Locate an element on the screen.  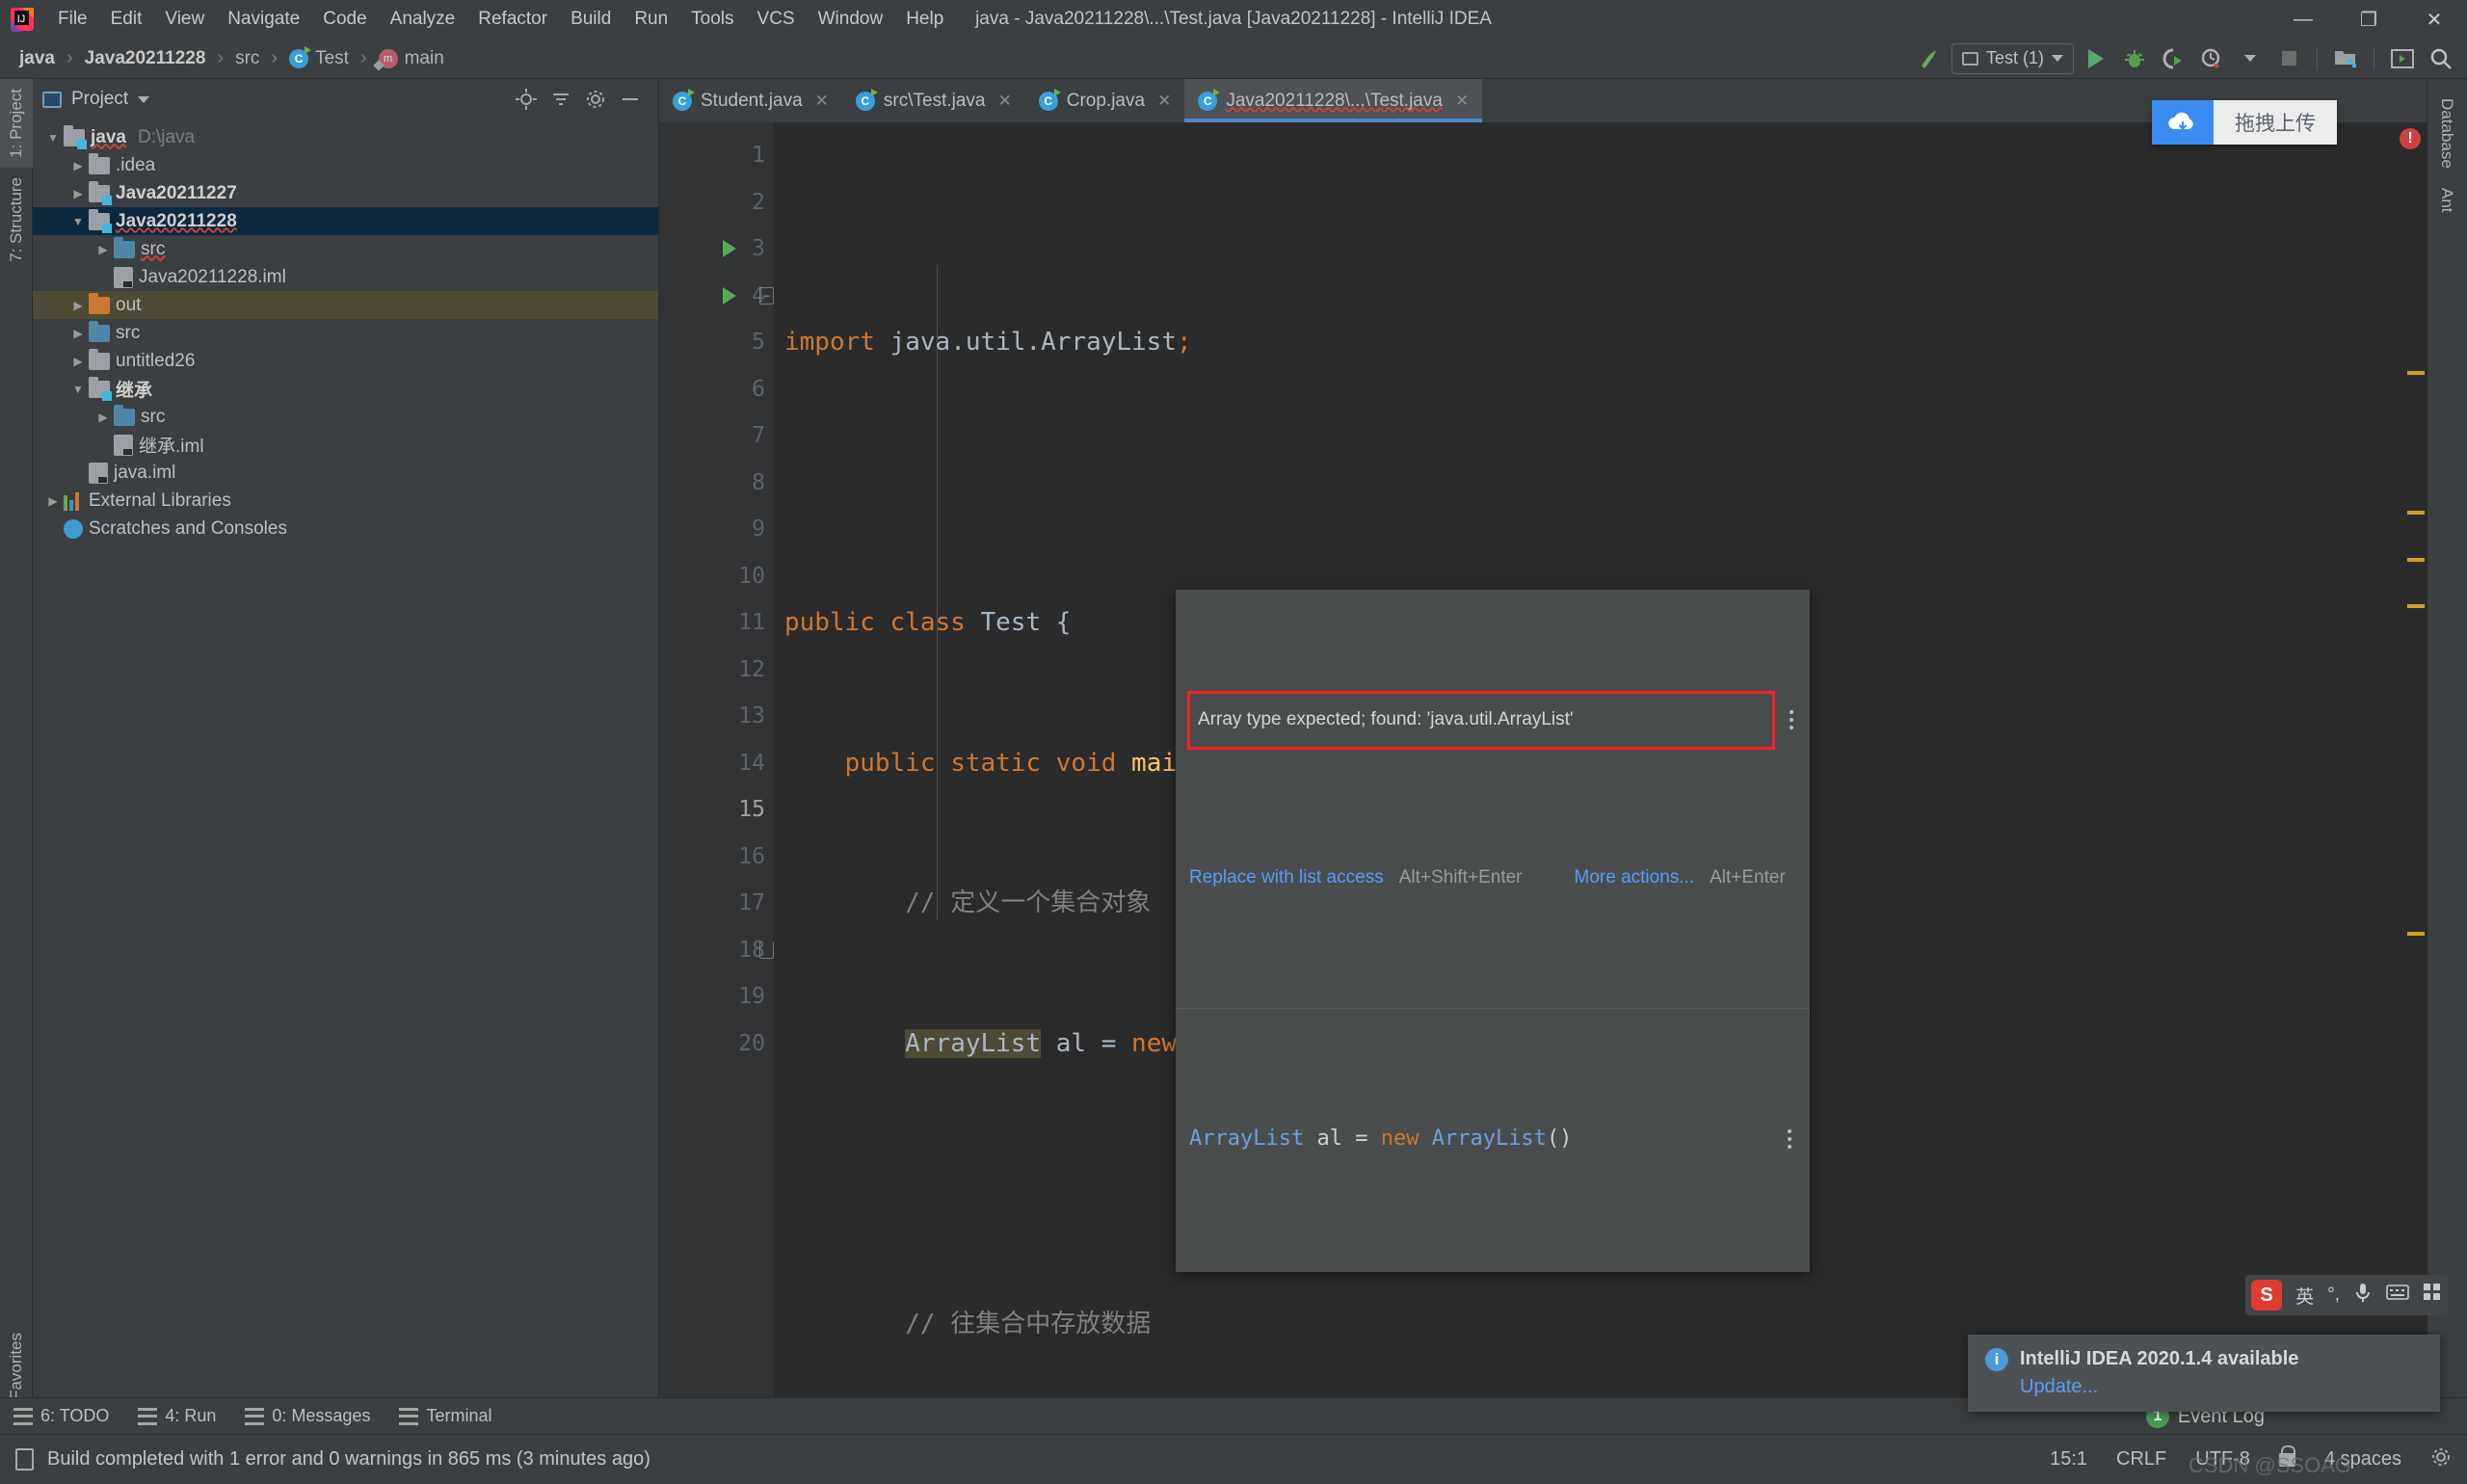
profiler-dropdown-icon is located at coordinates (2250, 58).